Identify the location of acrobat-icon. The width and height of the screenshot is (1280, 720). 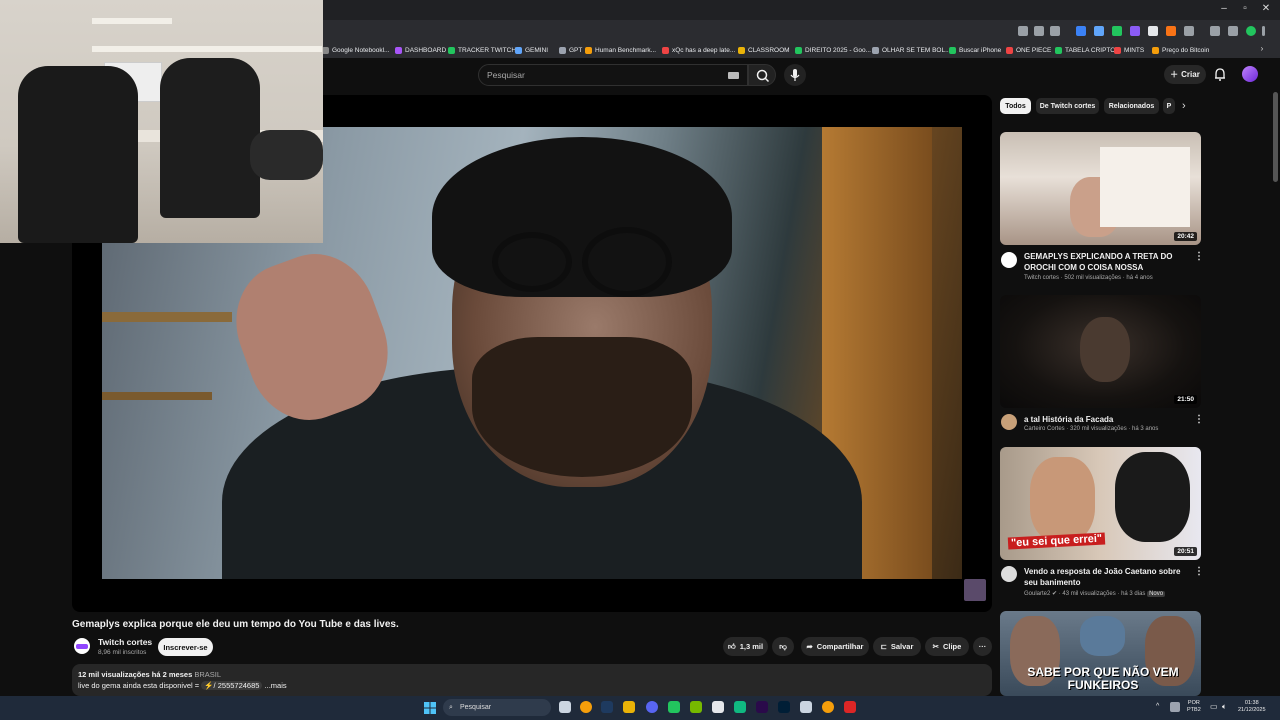
(850, 707).